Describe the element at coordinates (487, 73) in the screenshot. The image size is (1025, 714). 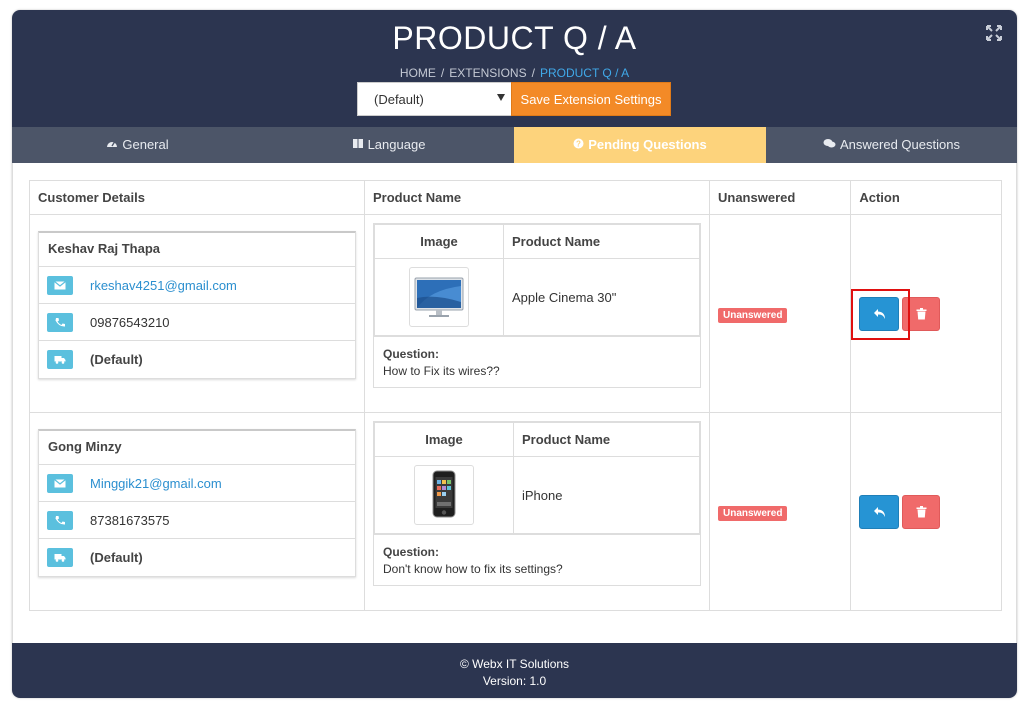
I see `breadcrumb-extensions: EXTENSIONS` at that location.